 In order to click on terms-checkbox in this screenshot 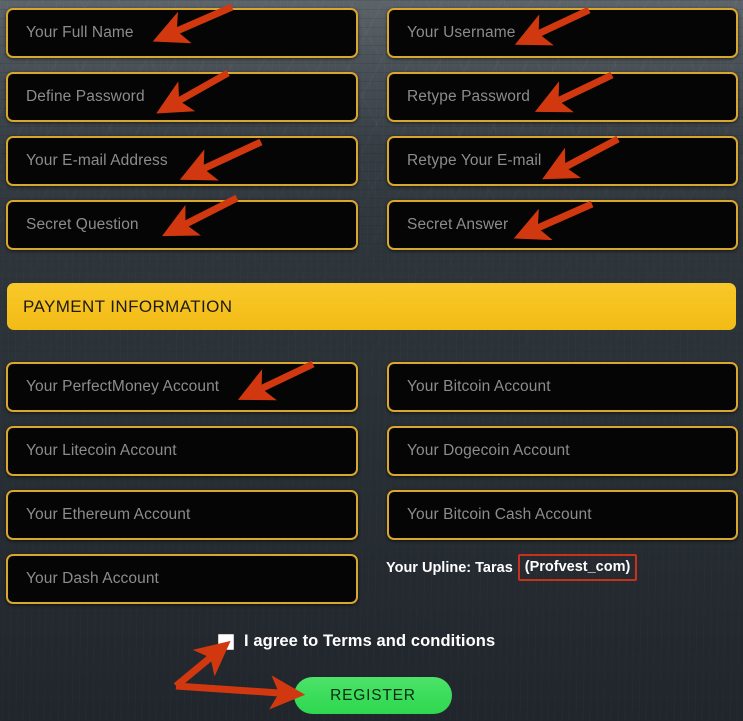, I will do `click(226, 641)`.